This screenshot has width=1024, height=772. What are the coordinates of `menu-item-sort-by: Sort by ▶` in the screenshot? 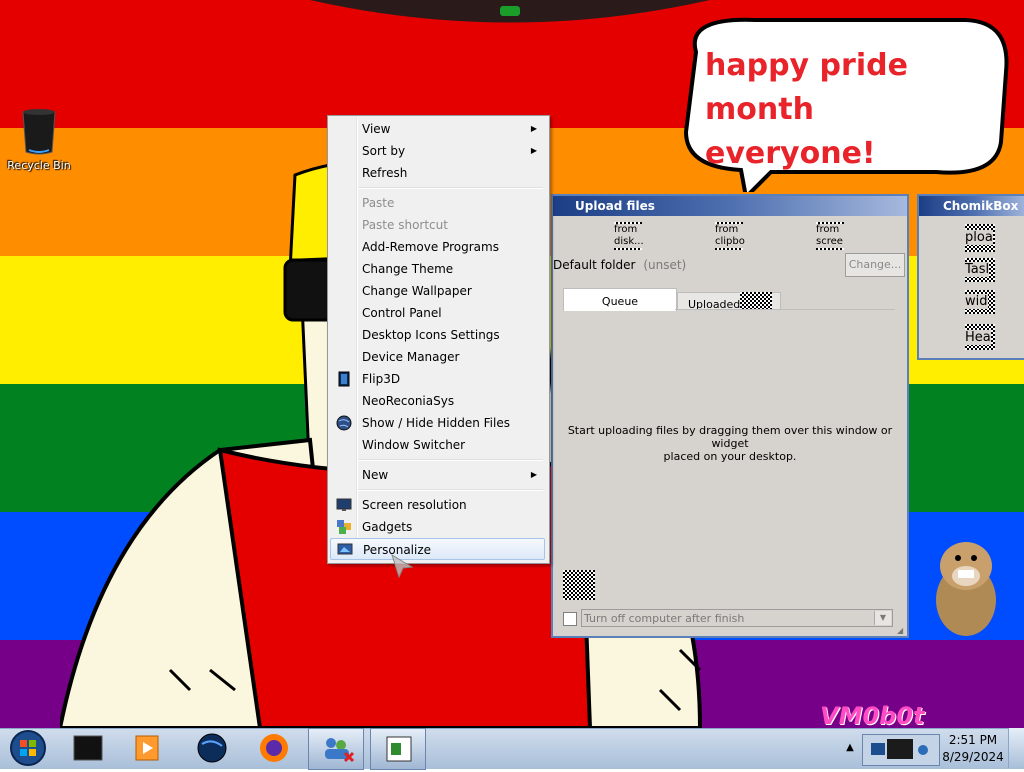 It's located at (437, 151).